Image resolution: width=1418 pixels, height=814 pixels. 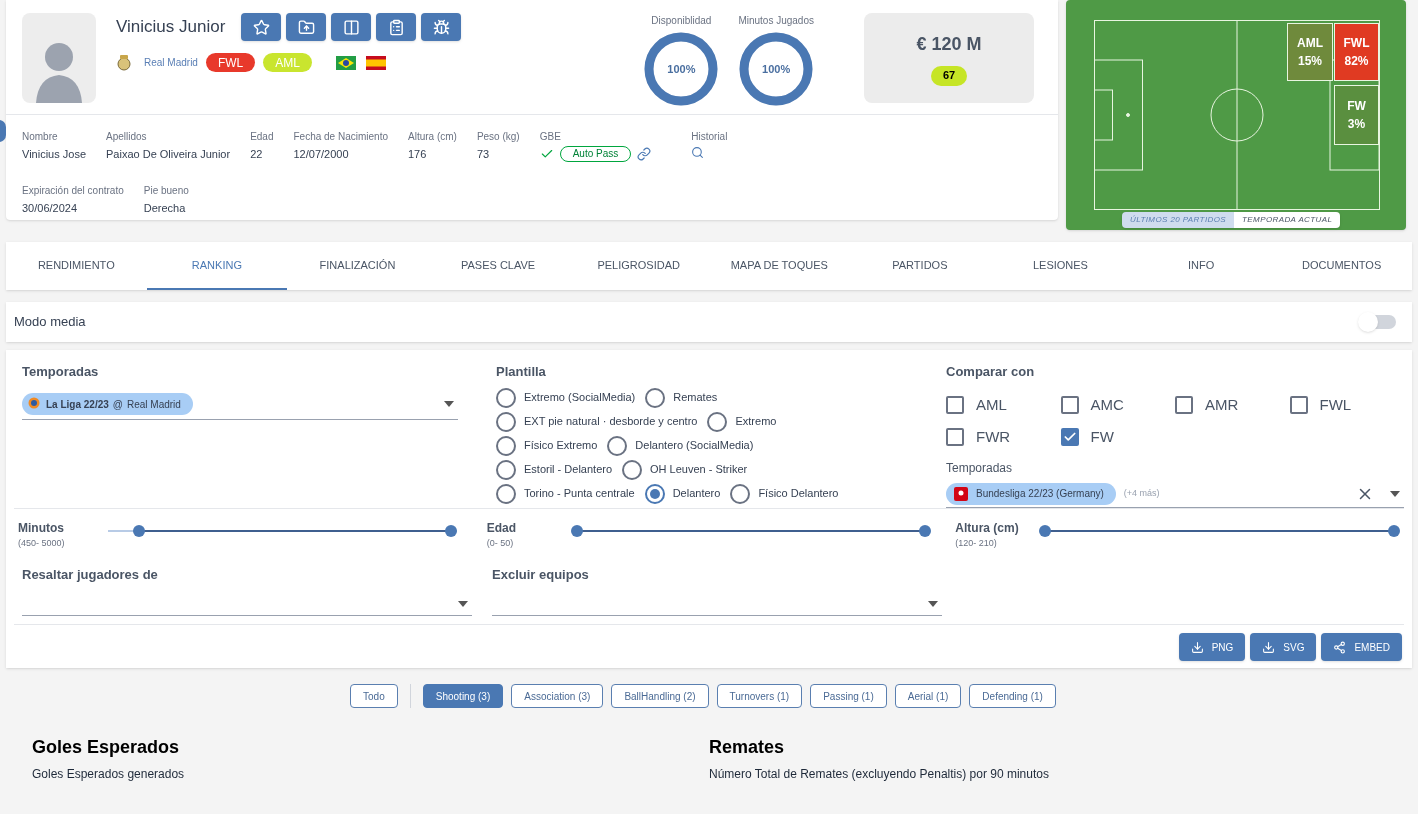 What do you see at coordinates (568, 470) in the screenshot?
I see `radio-label: Estoril - Delantero` at bounding box center [568, 470].